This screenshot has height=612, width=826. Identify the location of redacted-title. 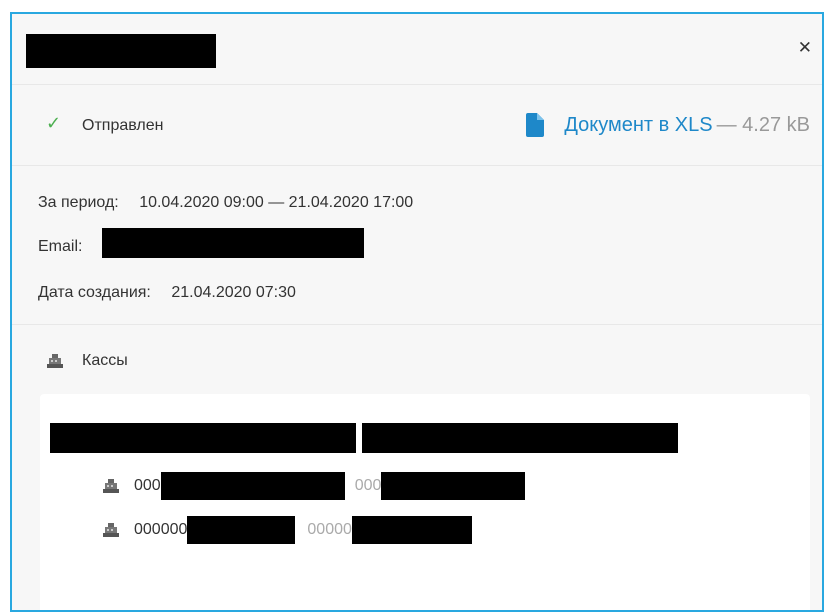
(121, 51).